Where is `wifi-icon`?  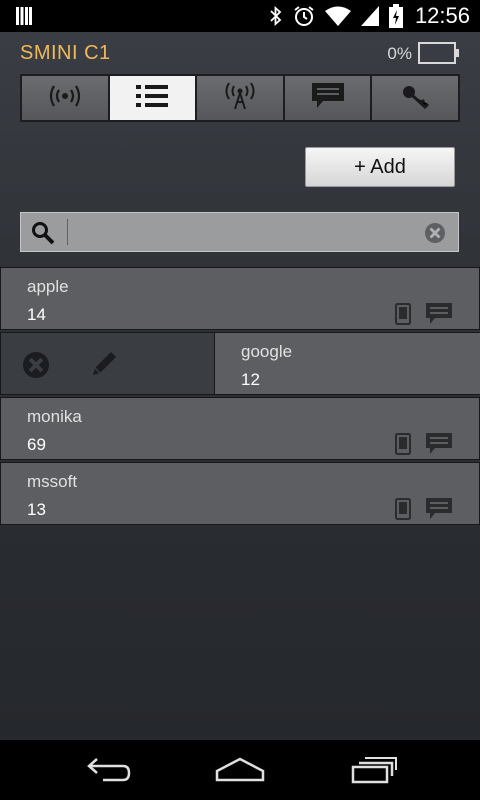 wifi-icon is located at coordinates (337, 16).